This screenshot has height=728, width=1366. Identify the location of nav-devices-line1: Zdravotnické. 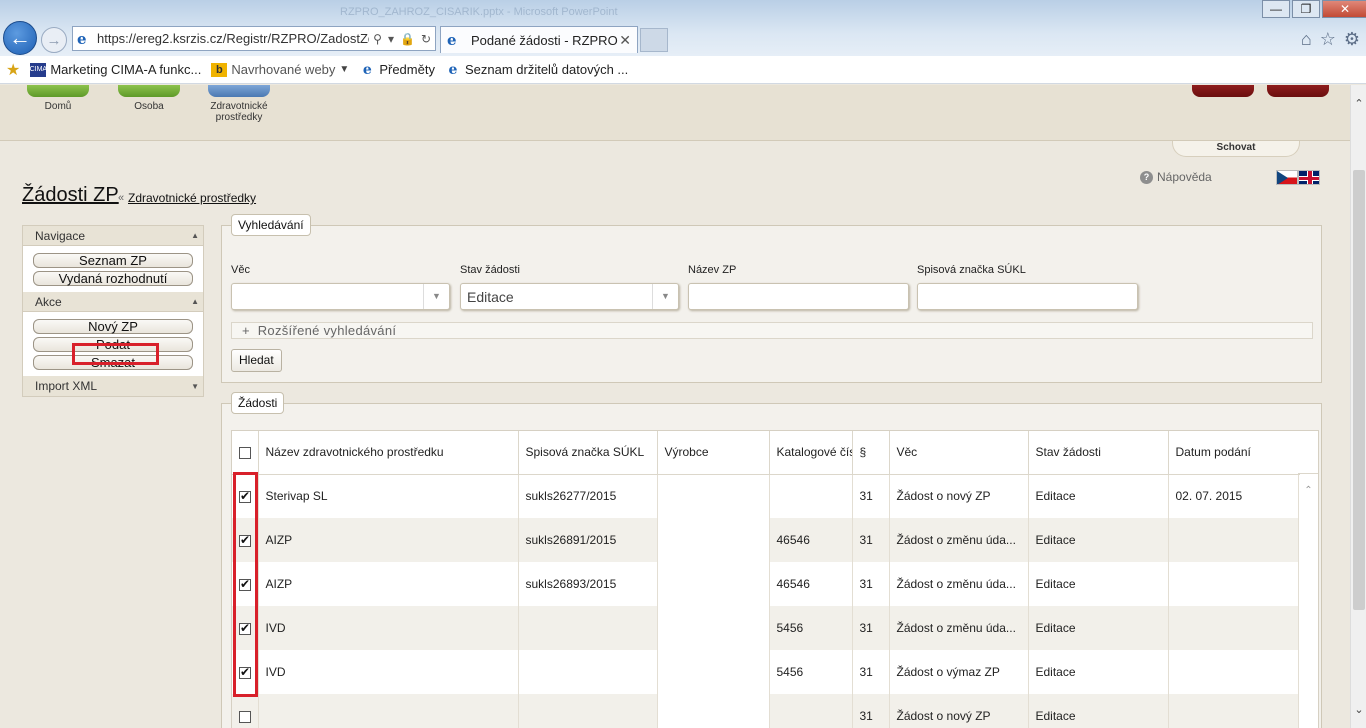
(239, 106).